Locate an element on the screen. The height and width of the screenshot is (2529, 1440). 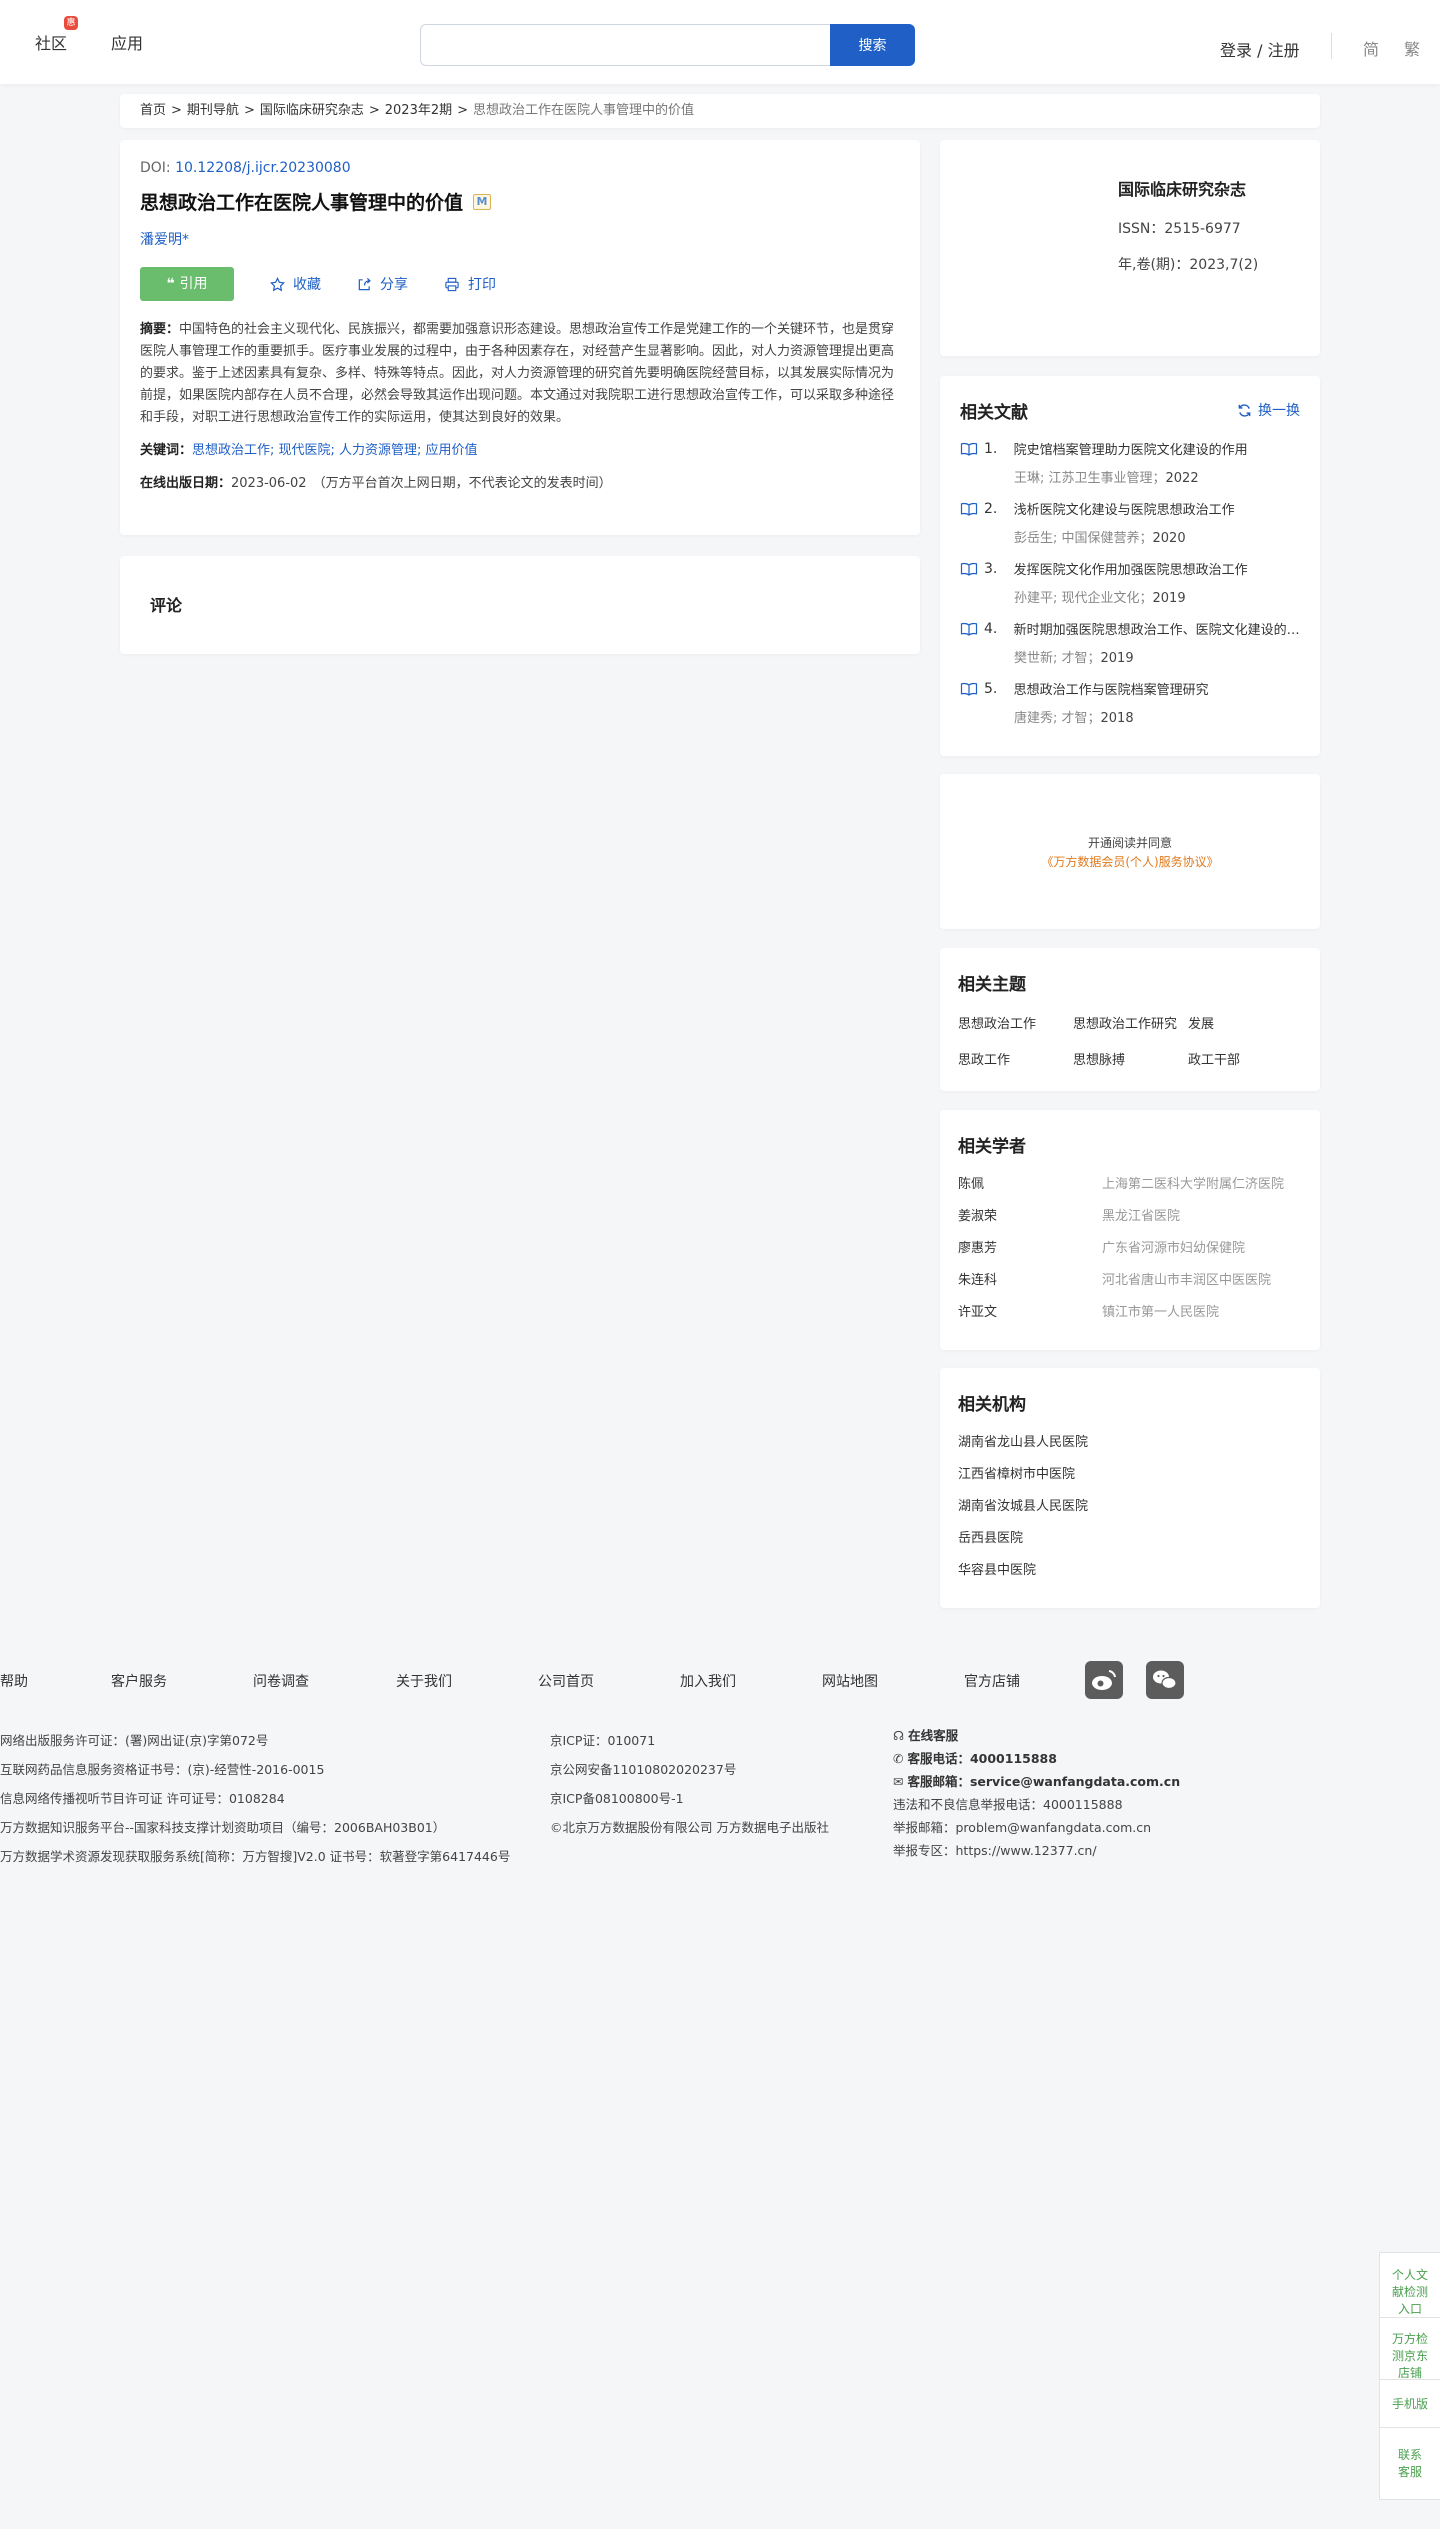
quote-icon: ❝ is located at coordinates (173, 284).